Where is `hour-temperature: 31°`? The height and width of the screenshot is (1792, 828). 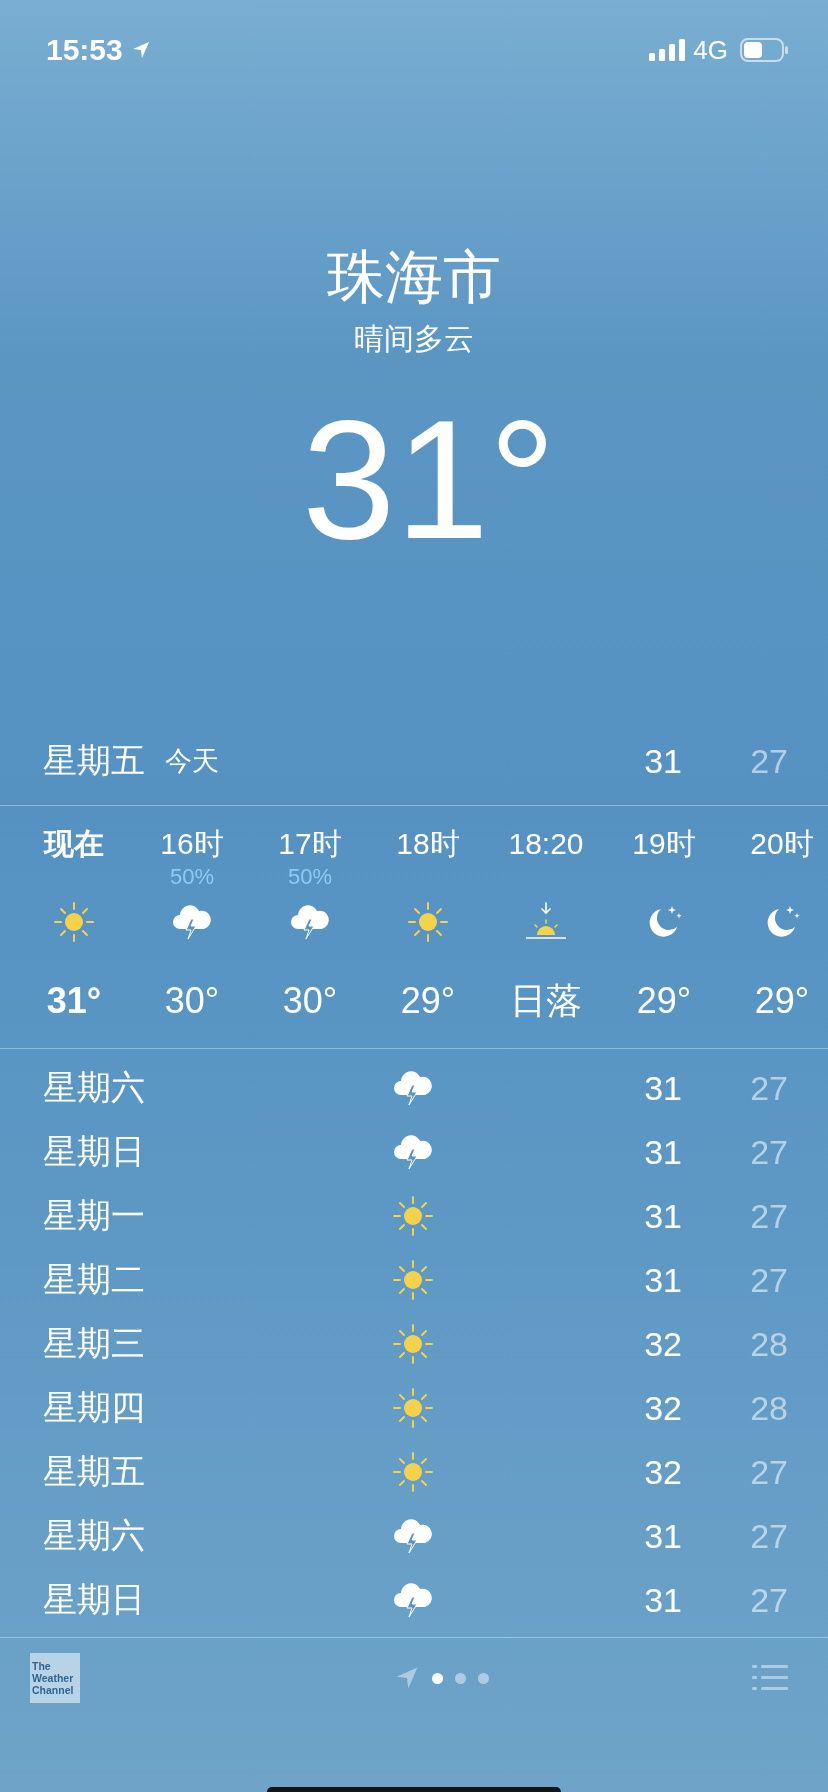 hour-temperature: 31° is located at coordinates (74, 1001).